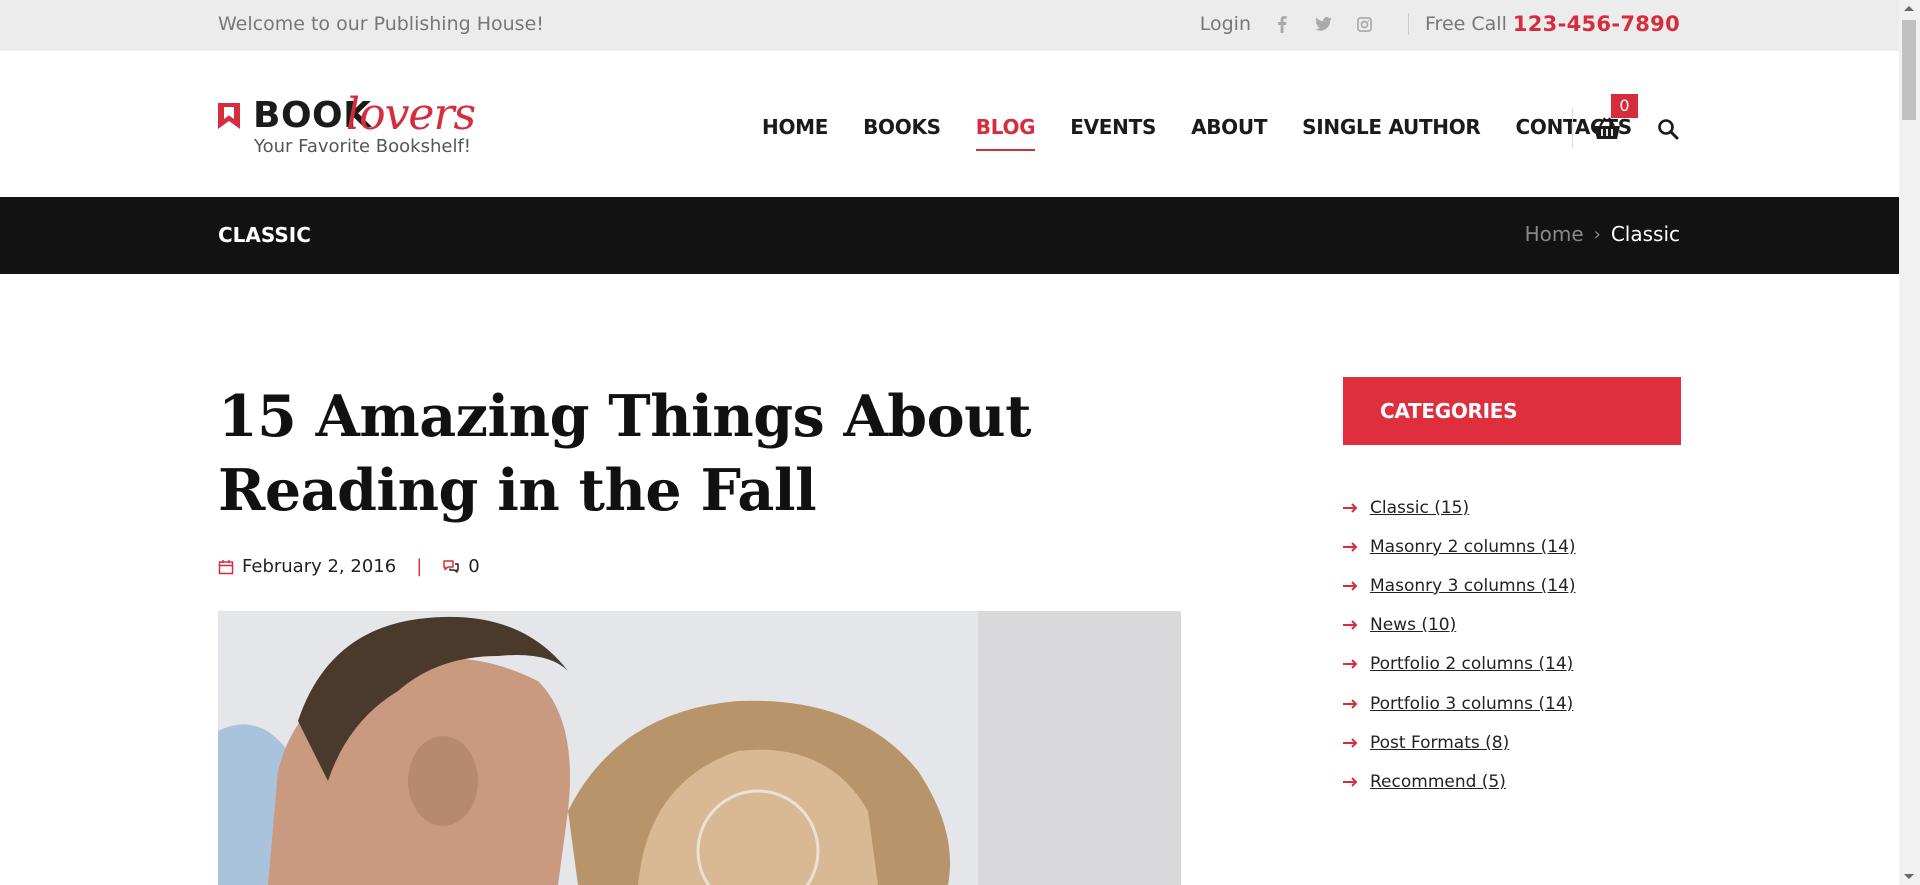  What do you see at coordinates (1471, 704) in the screenshot?
I see `category-link: Portfolio 3 columns (14)` at bounding box center [1471, 704].